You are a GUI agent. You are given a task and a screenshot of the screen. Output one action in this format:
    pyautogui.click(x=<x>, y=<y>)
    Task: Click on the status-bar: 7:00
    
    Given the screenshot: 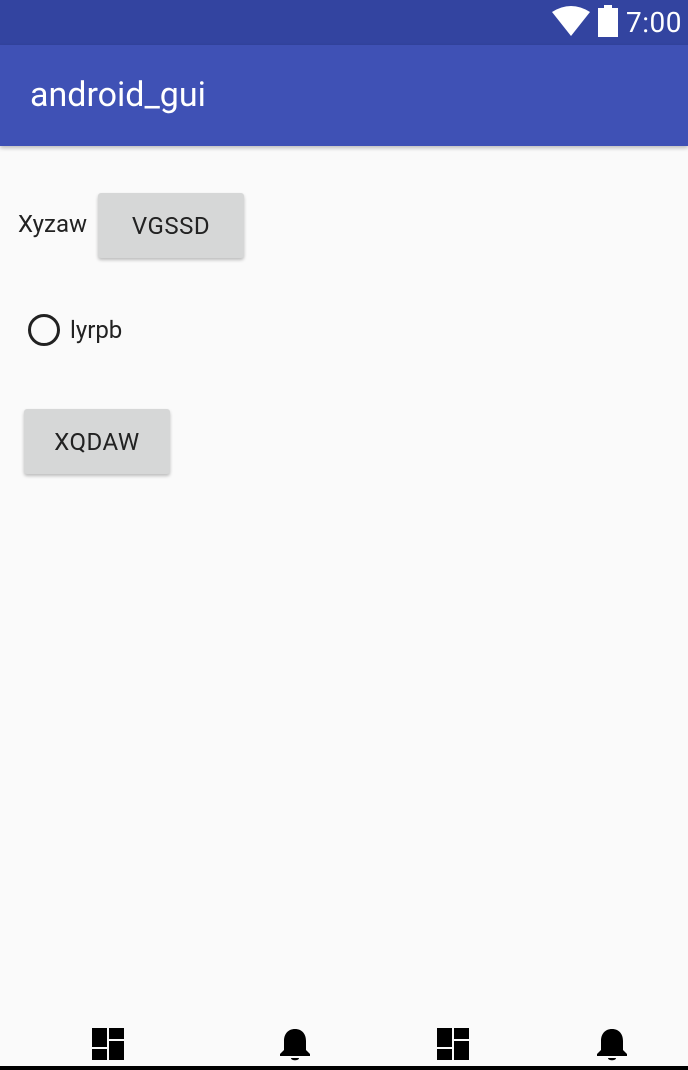 What is the action you would take?
    pyautogui.click(x=344, y=22)
    